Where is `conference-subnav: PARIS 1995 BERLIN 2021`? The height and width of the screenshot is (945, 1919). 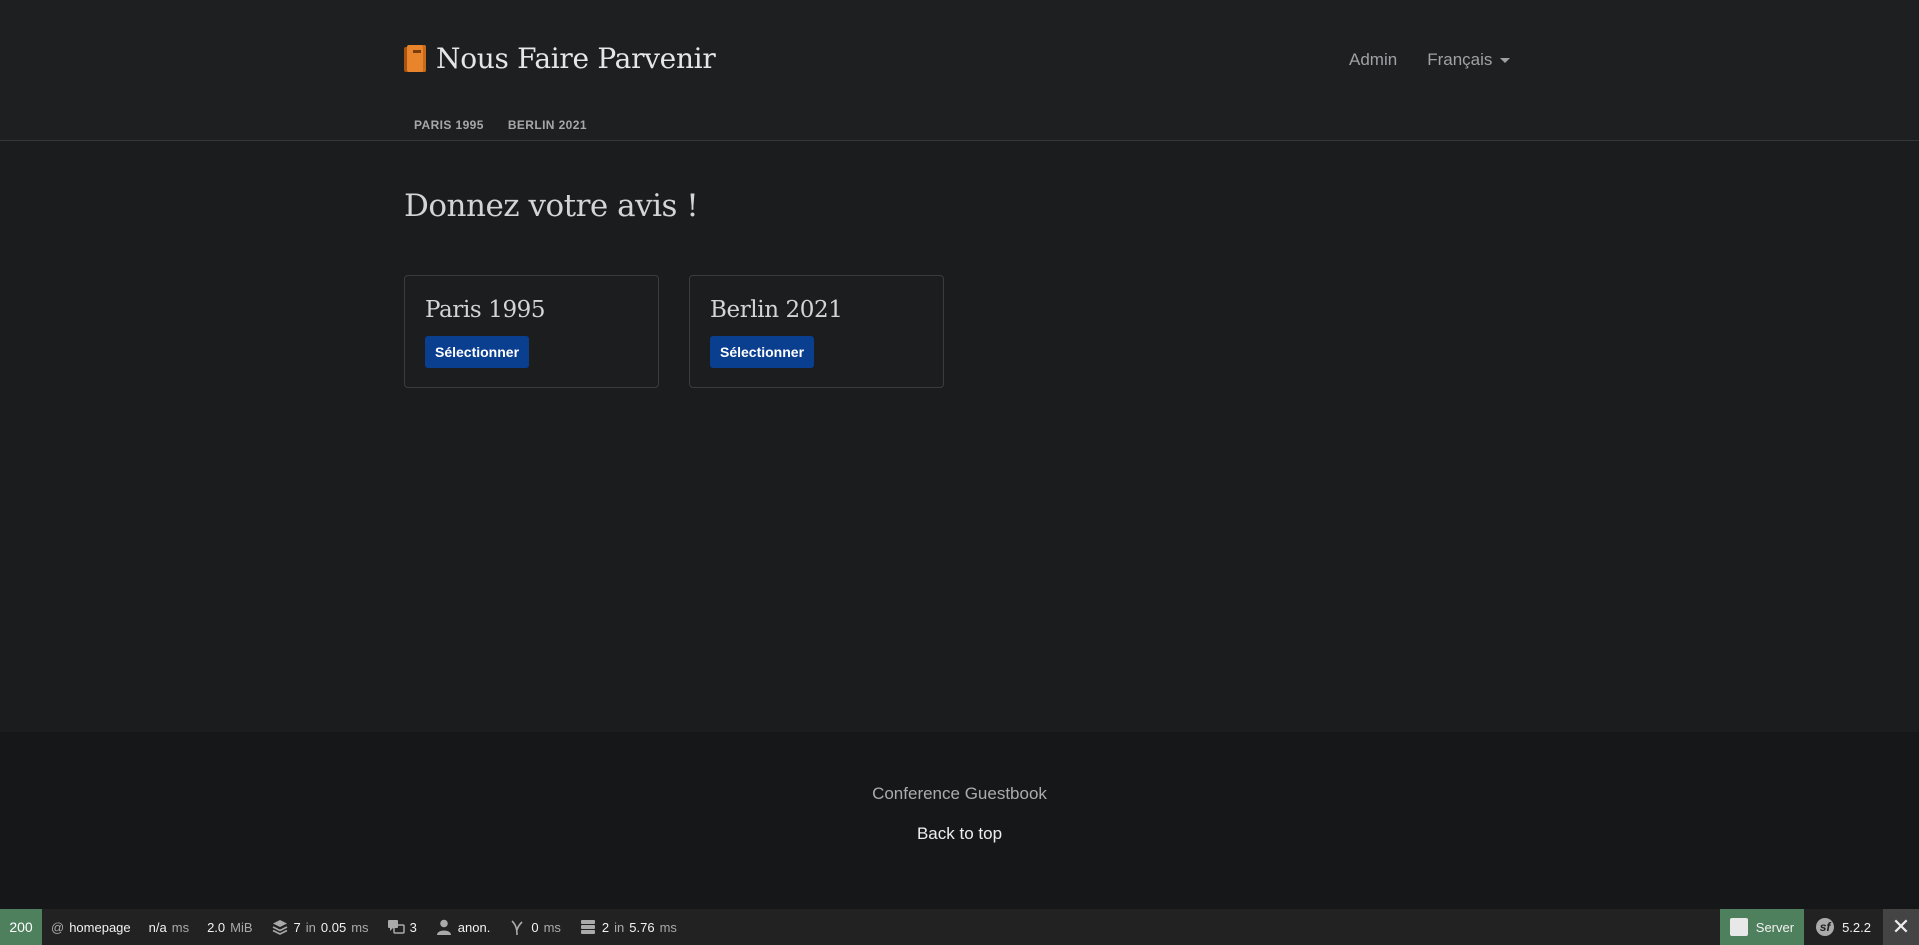
conference-subnav: PARIS 1995 BERLIN 2021 is located at coordinates (500, 125).